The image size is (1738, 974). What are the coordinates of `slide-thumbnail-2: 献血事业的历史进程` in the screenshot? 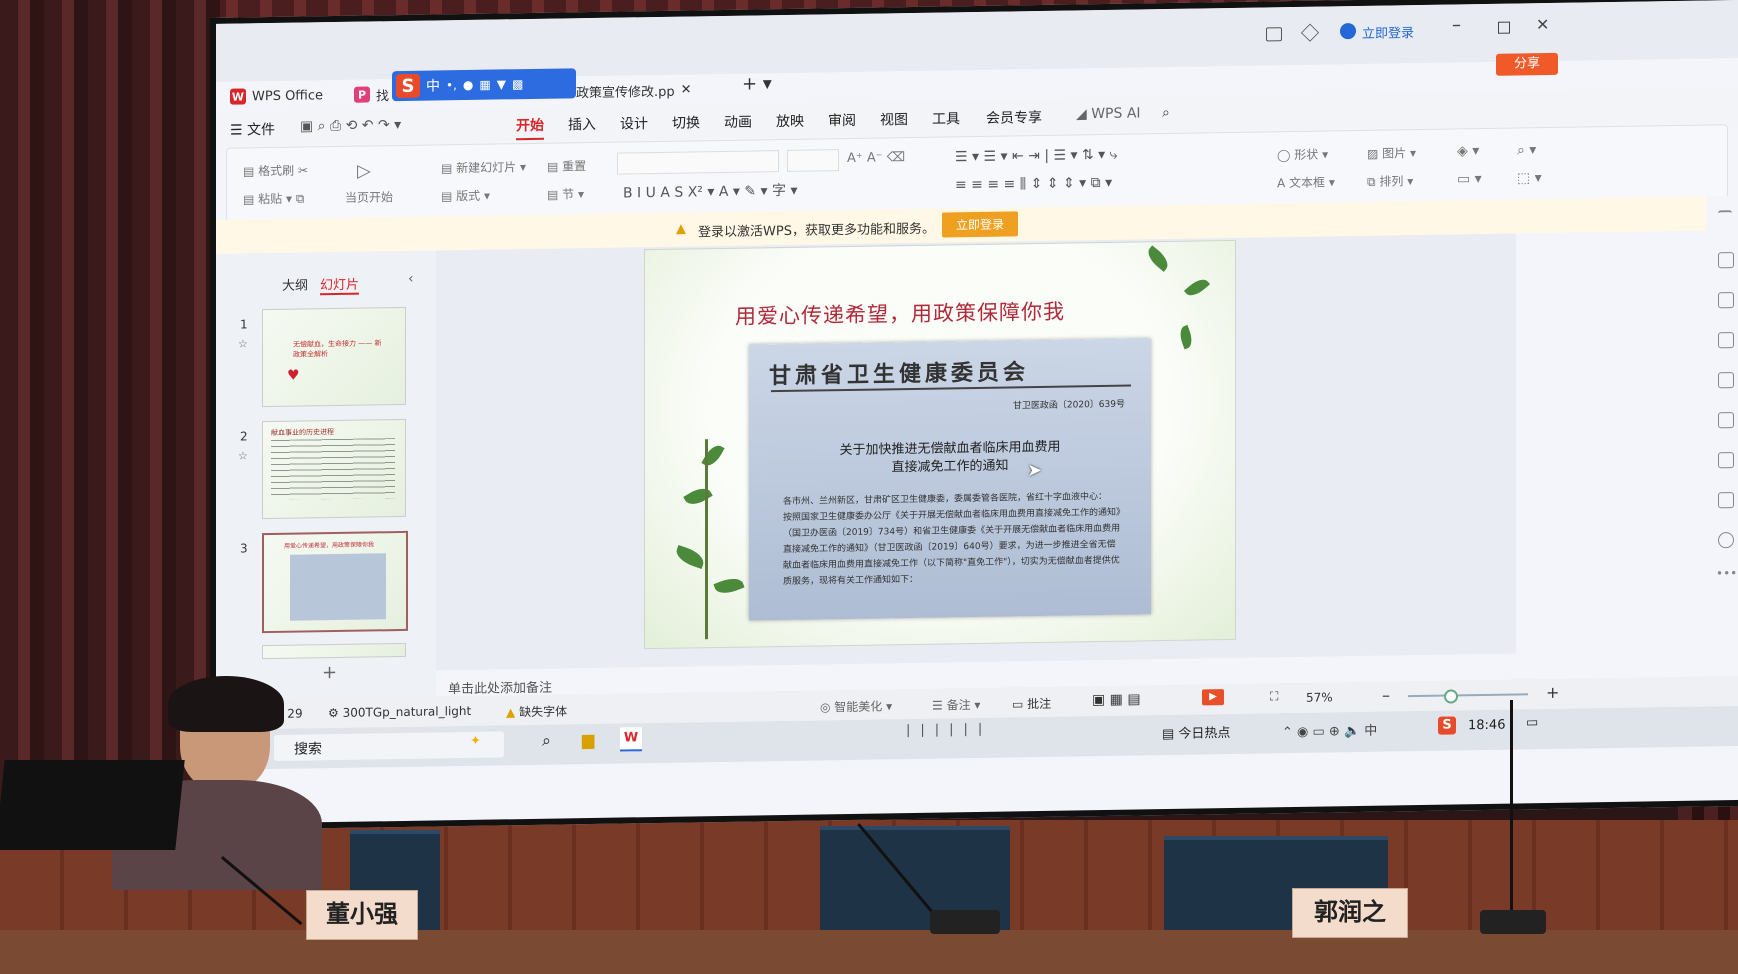 It's located at (334, 469).